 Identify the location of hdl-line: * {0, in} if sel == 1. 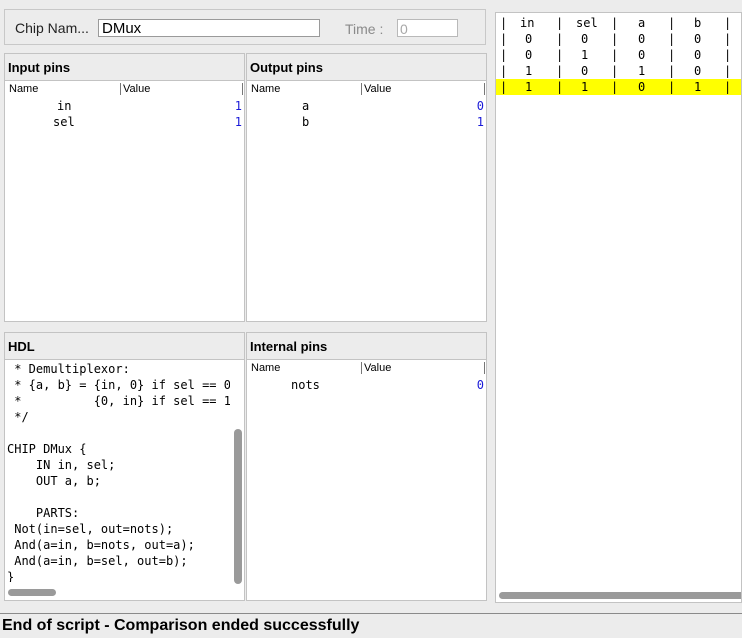
(118, 401).